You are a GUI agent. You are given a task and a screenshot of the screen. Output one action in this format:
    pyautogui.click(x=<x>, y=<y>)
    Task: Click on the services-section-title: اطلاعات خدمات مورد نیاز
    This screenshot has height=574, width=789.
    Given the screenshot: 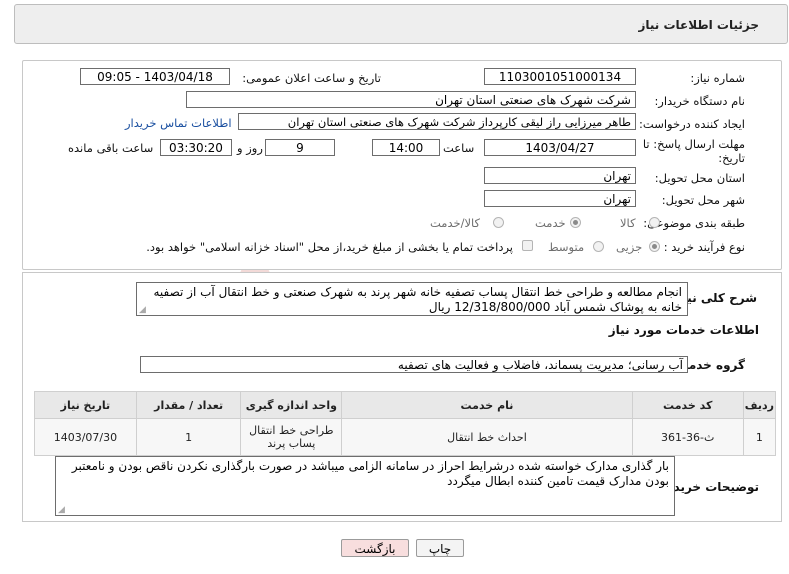 What is the action you would take?
    pyautogui.click(x=683, y=330)
    